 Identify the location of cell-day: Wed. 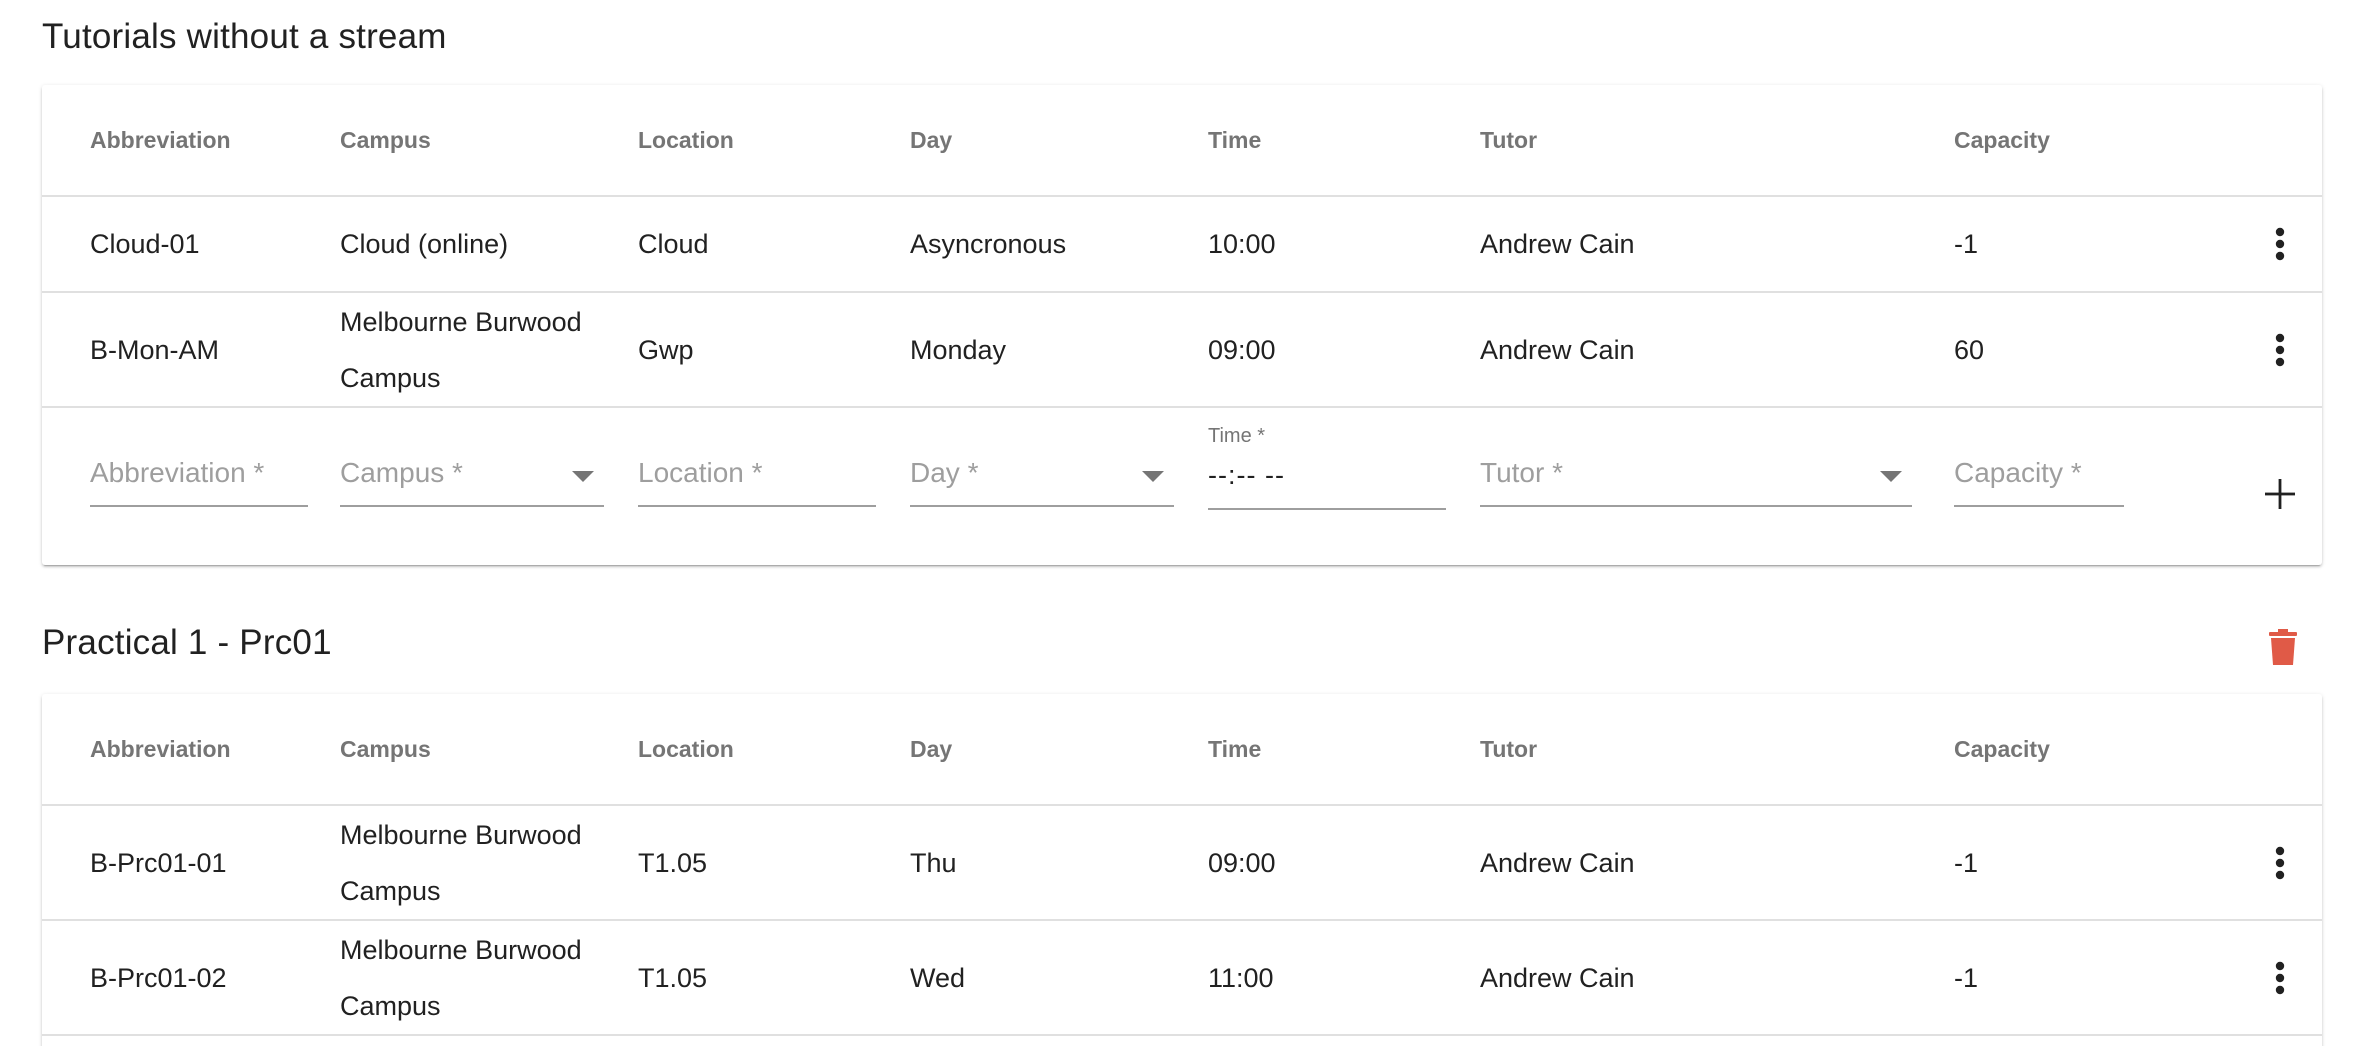
(938, 977).